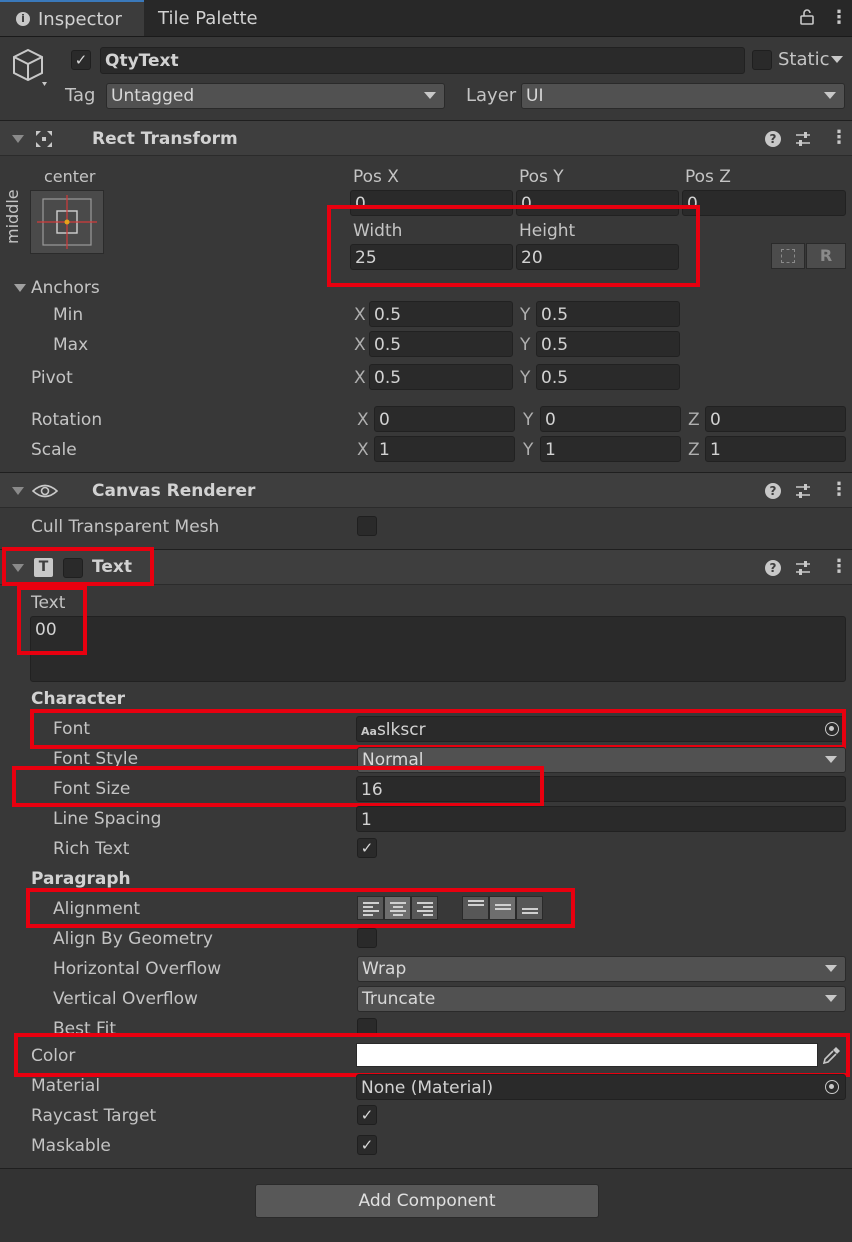 This screenshot has width=852, height=1242. I want to click on anchor-min-y-input: 0.5, so click(608, 314).